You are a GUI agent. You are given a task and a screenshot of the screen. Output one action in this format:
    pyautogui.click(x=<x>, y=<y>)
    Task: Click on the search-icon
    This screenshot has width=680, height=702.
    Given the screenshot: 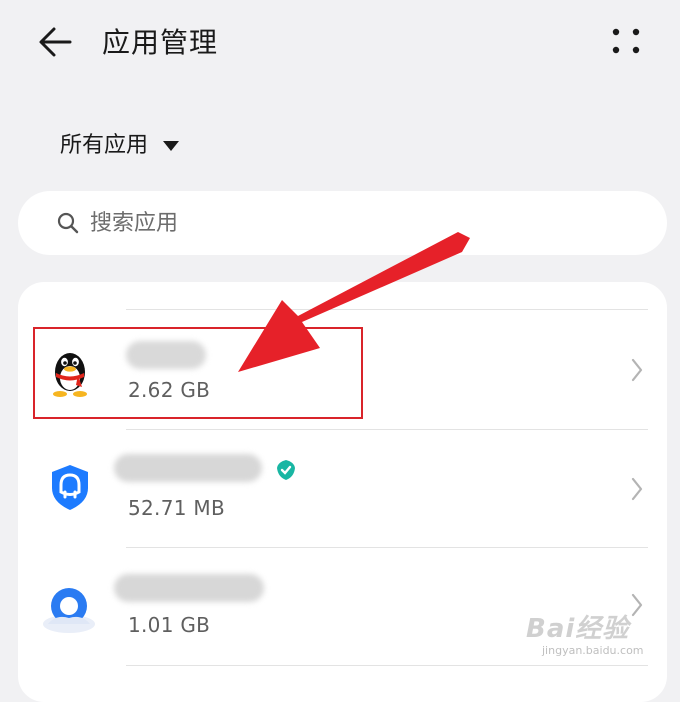 What is the action you would take?
    pyautogui.click(x=68, y=223)
    